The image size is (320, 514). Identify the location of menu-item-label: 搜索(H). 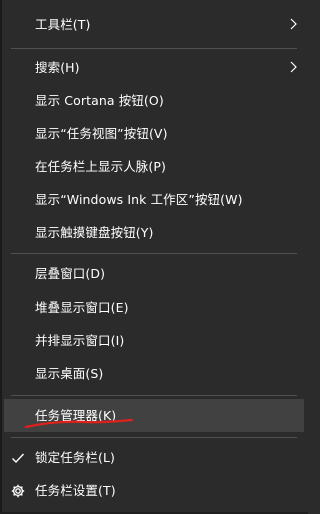
(57, 67).